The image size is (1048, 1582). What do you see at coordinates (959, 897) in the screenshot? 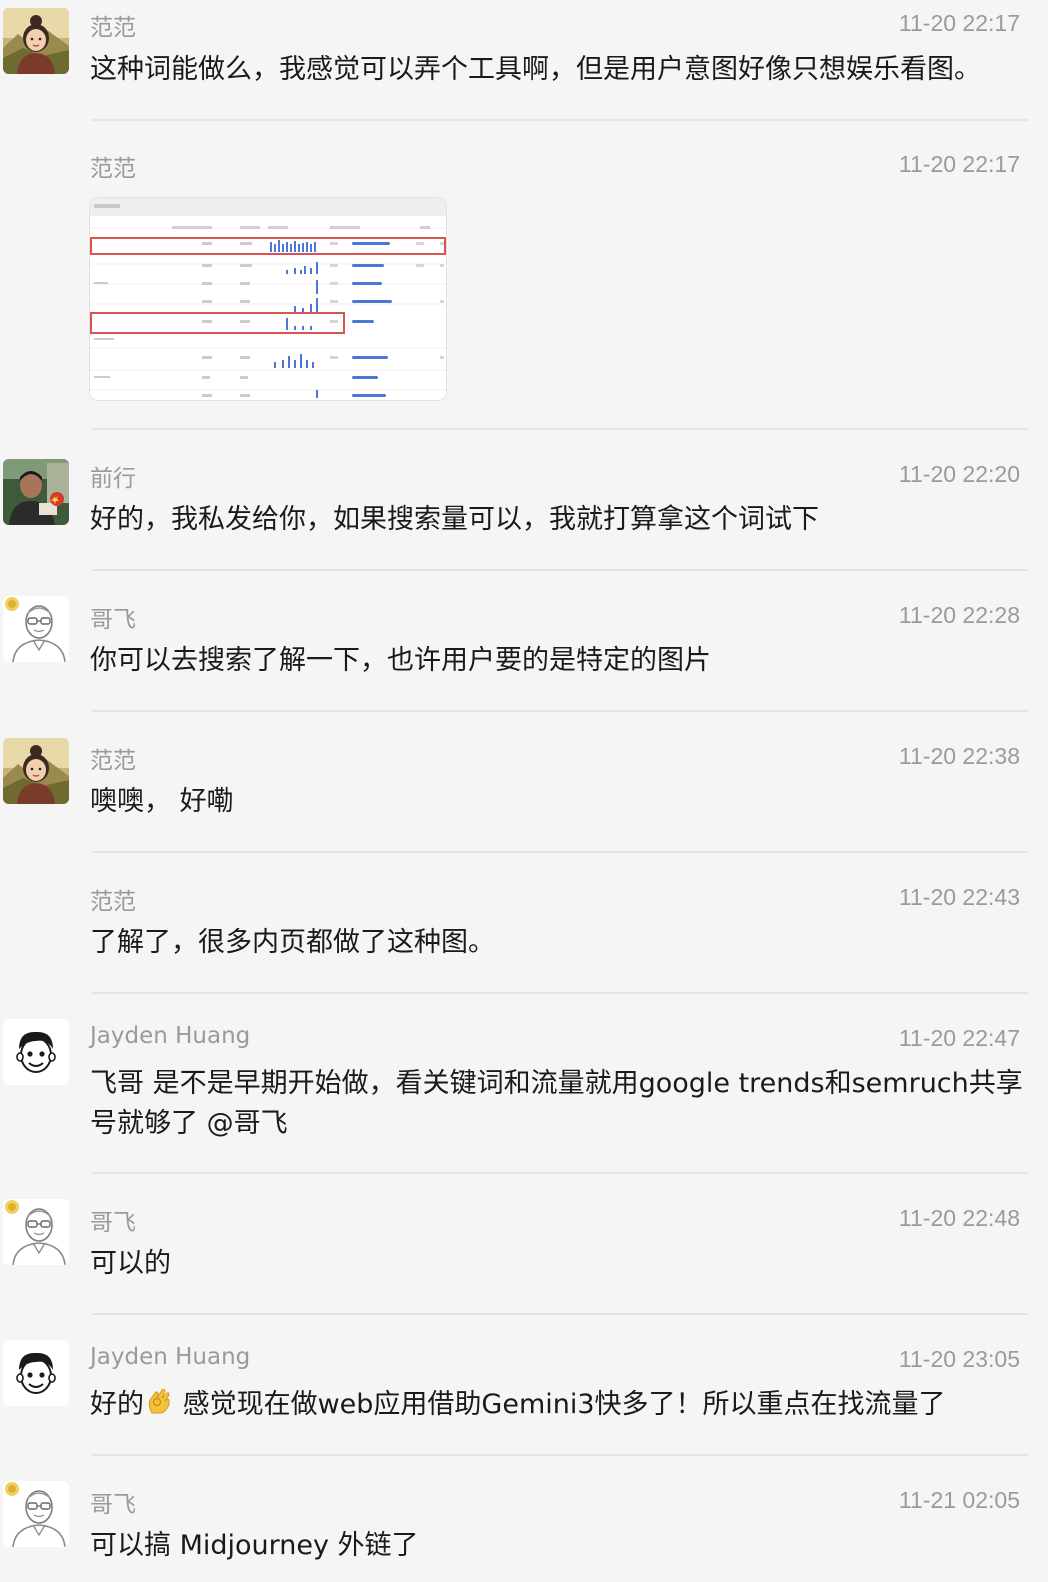
I see `timestamp: 11-20 22:43` at bounding box center [959, 897].